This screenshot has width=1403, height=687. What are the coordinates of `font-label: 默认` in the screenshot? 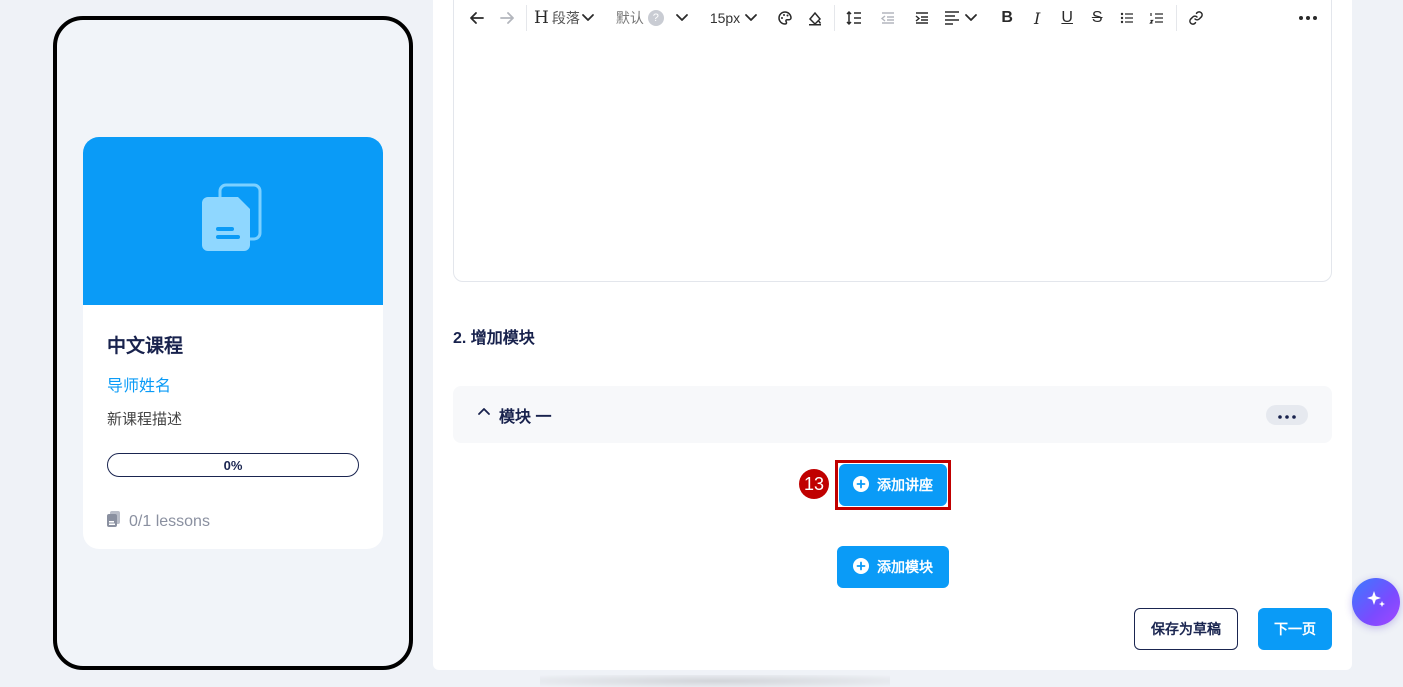 It's located at (629, 18).